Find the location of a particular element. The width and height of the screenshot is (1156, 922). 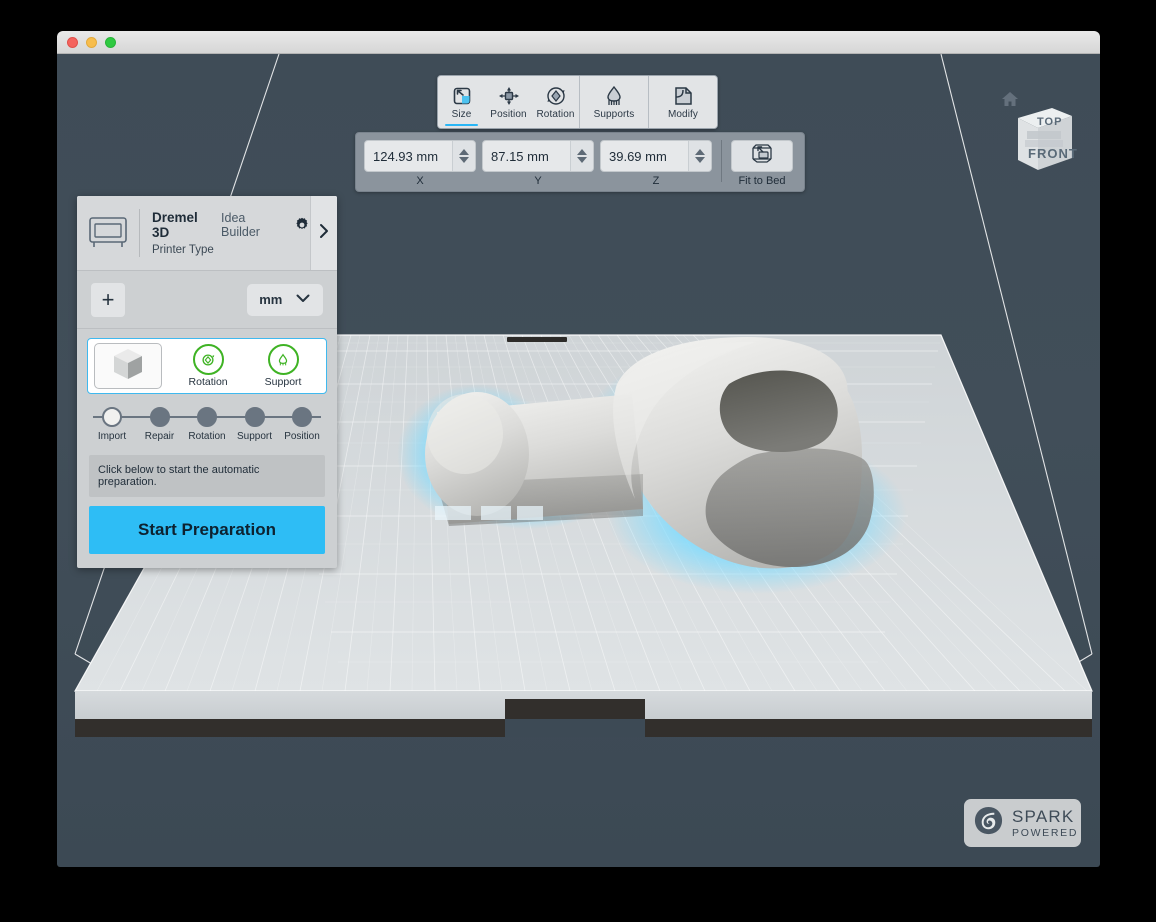

step-rotation: Rotation is located at coordinates (207, 422).